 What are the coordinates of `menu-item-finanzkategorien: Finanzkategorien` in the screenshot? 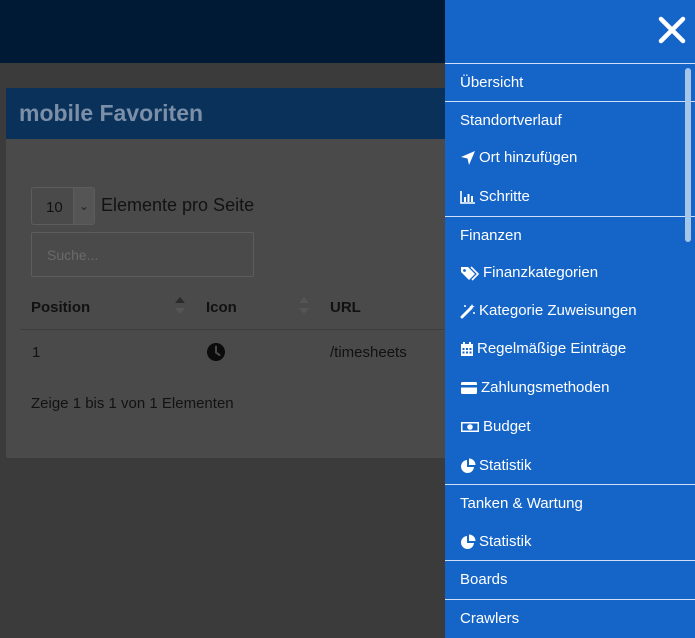 It's located at (570, 273).